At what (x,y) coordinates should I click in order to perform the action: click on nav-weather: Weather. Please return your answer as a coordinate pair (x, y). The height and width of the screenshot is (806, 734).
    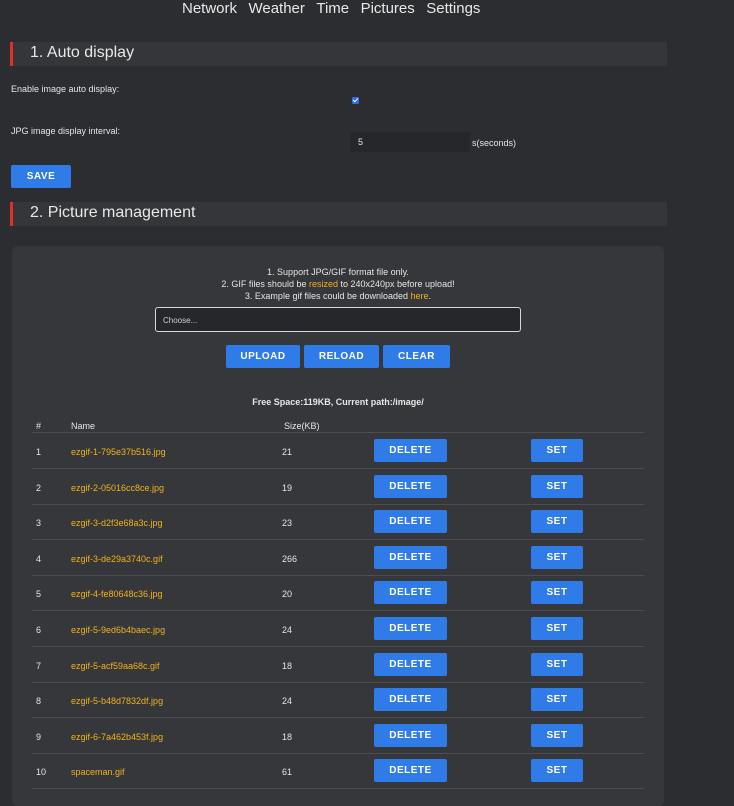
    Looking at the image, I should click on (276, 8).